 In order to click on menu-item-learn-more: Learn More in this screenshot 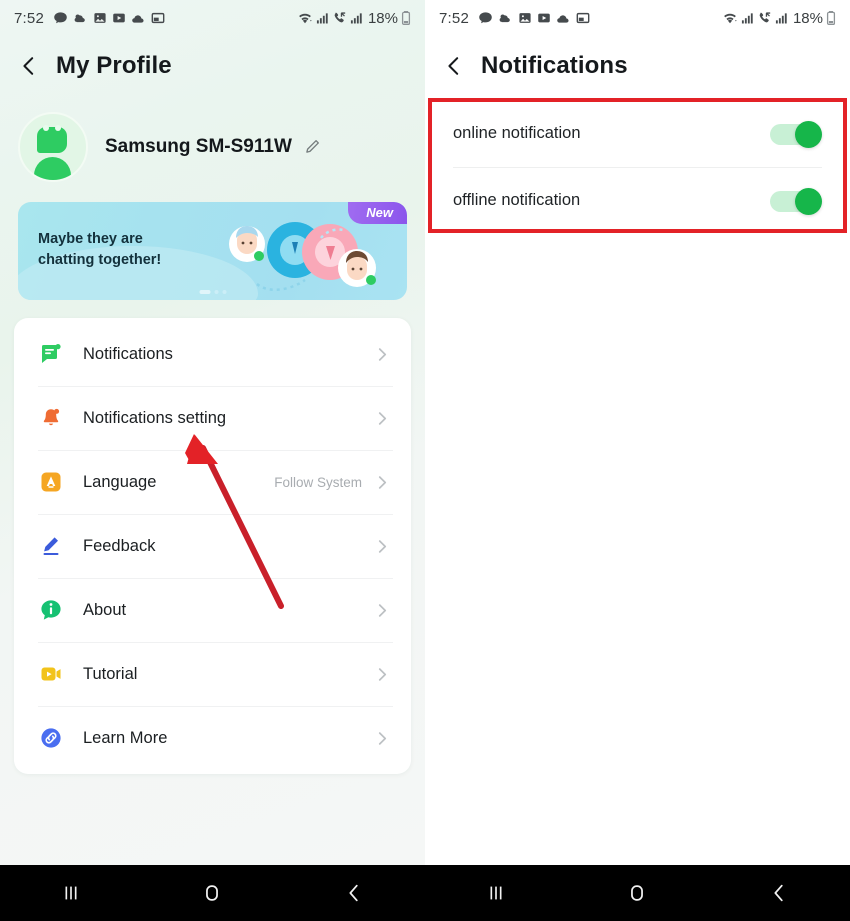, I will do `click(212, 738)`.